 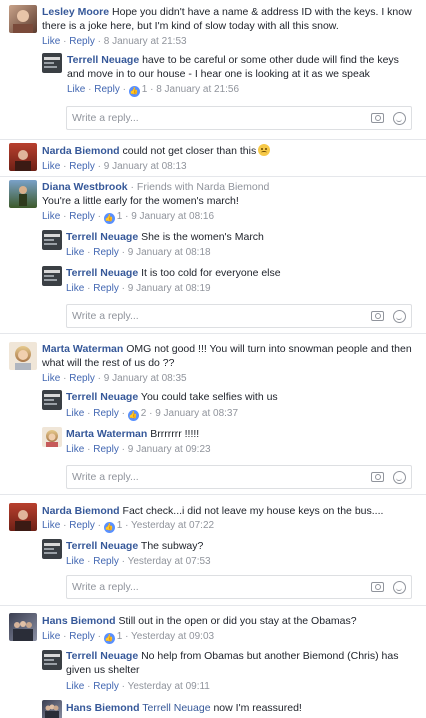 What do you see at coordinates (169, 252) in the screenshot?
I see `timestamp: 9 January at 08:18` at bounding box center [169, 252].